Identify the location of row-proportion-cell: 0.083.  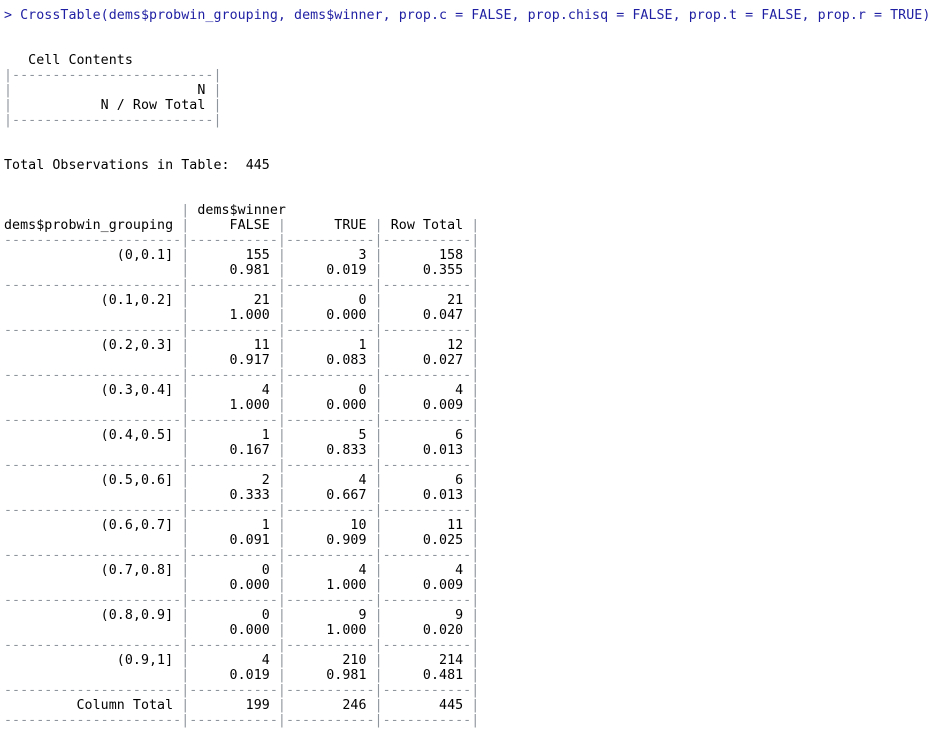
(326, 360).